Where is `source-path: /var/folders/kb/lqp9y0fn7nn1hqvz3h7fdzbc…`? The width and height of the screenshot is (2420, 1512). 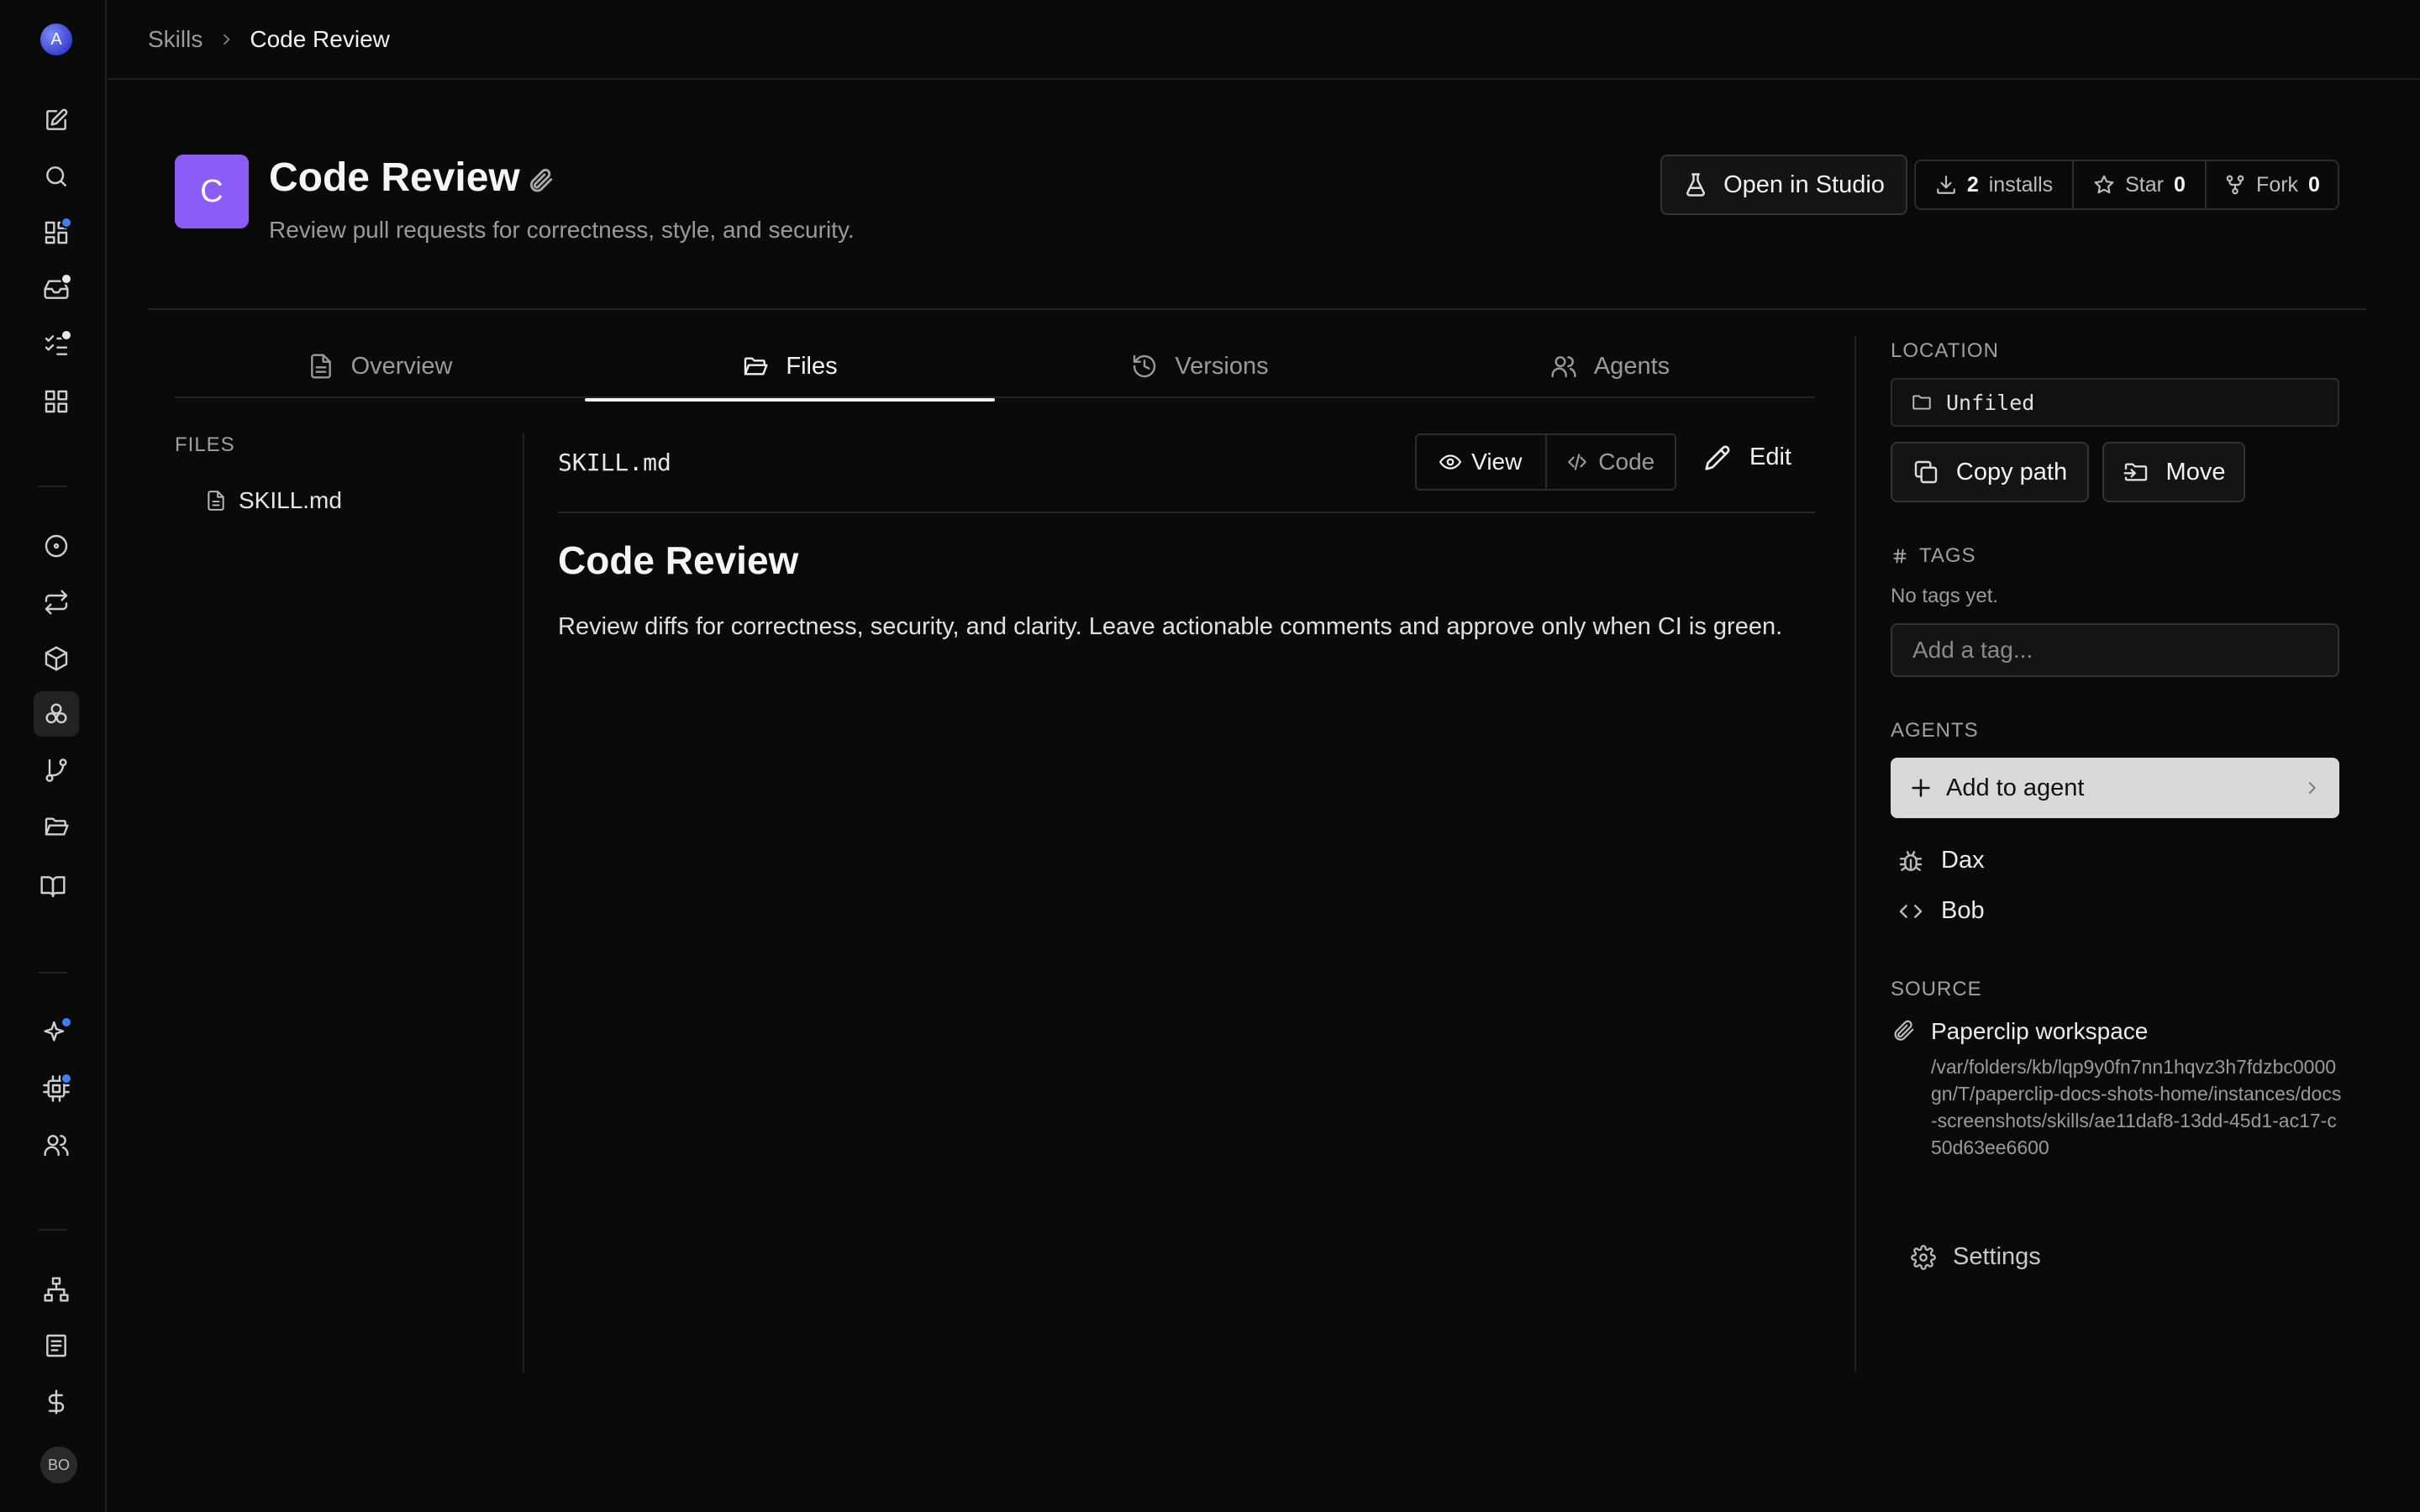
source-path: /var/folders/kb/lqp9y0fn7nn1hqvz3h7fdzbc… is located at coordinates (2136, 1107).